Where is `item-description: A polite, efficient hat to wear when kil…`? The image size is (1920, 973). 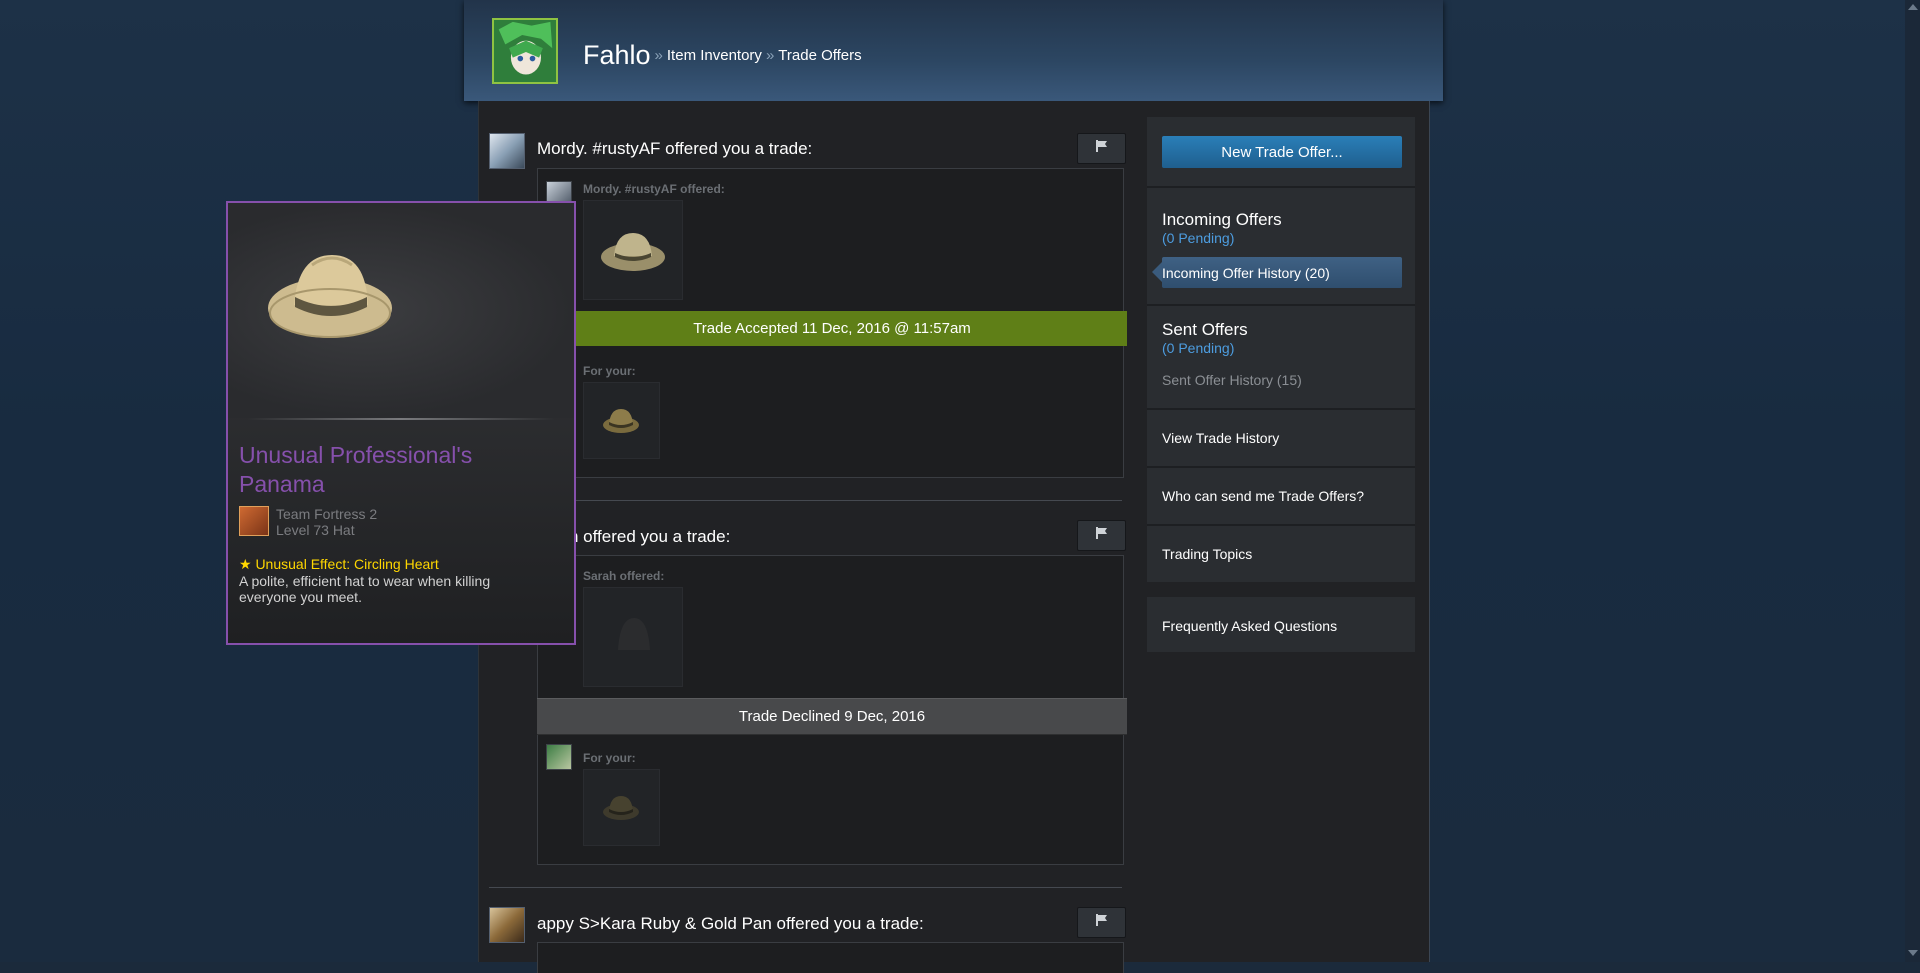
item-description: A polite, efficient hat to wear when kil… is located at coordinates (365, 589).